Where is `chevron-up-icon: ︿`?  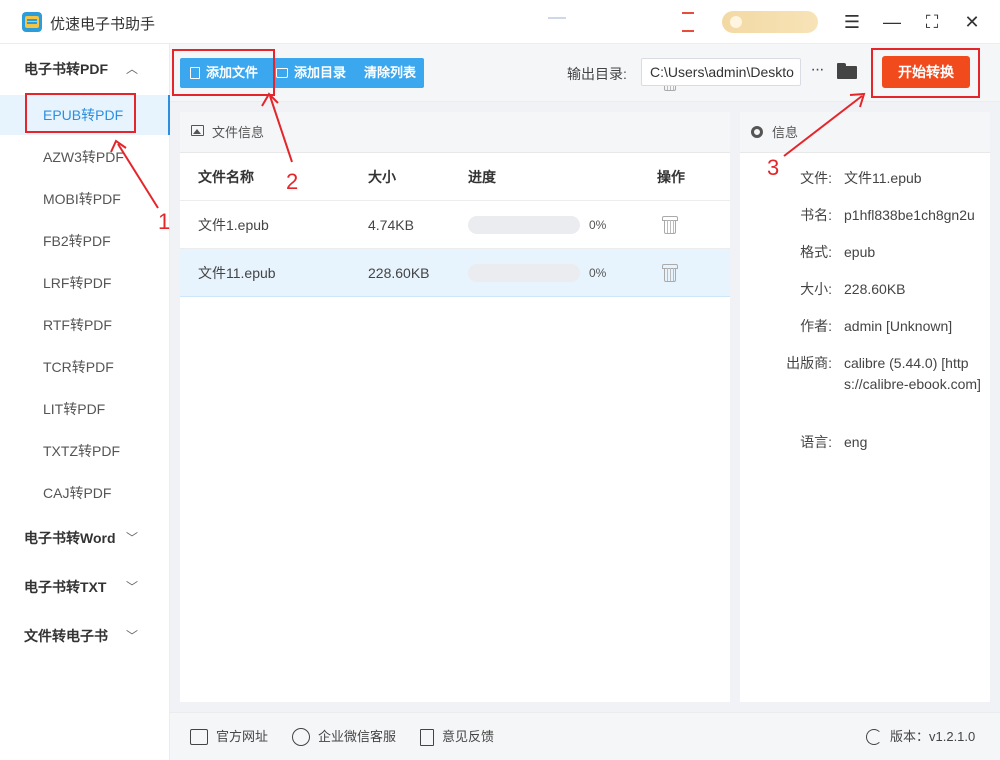
chevron-up-icon: ︿ is located at coordinates (132, 69).